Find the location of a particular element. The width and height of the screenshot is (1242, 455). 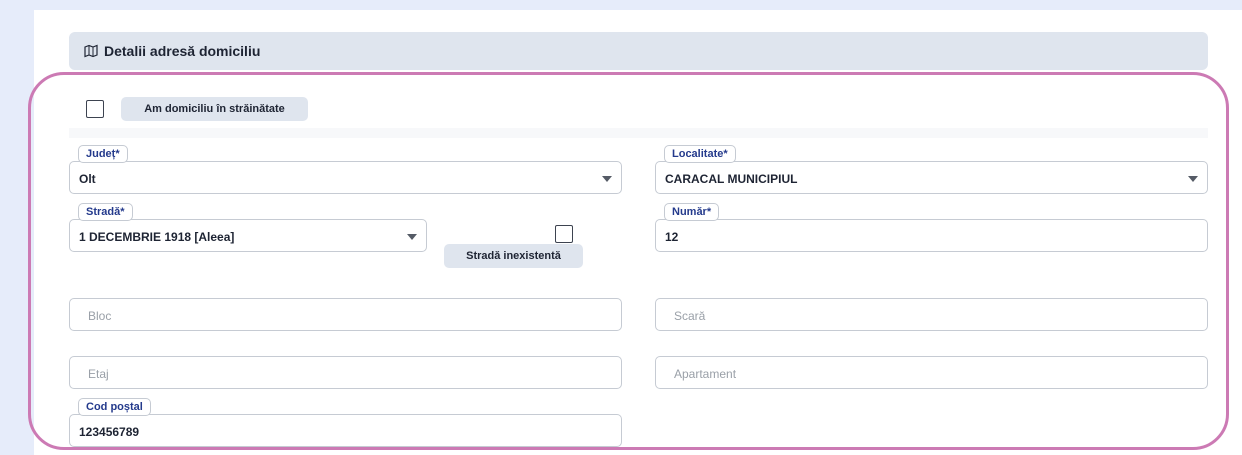

localitate-select: CARACAL MUNICIPIUL is located at coordinates (931, 177).